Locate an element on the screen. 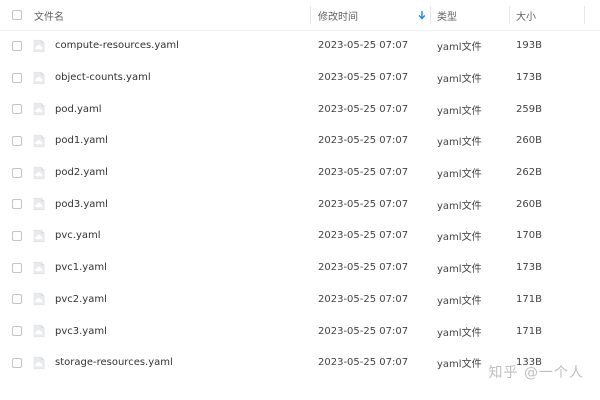 The height and width of the screenshot is (400, 600). column-header-name: 文件名 is located at coordinates (172, 15).